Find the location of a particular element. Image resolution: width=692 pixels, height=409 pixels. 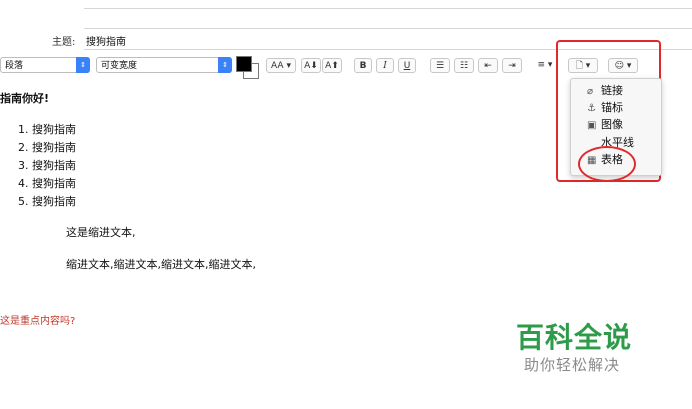

align-button: ≡ ▾ is located at coordinates (545, 65).